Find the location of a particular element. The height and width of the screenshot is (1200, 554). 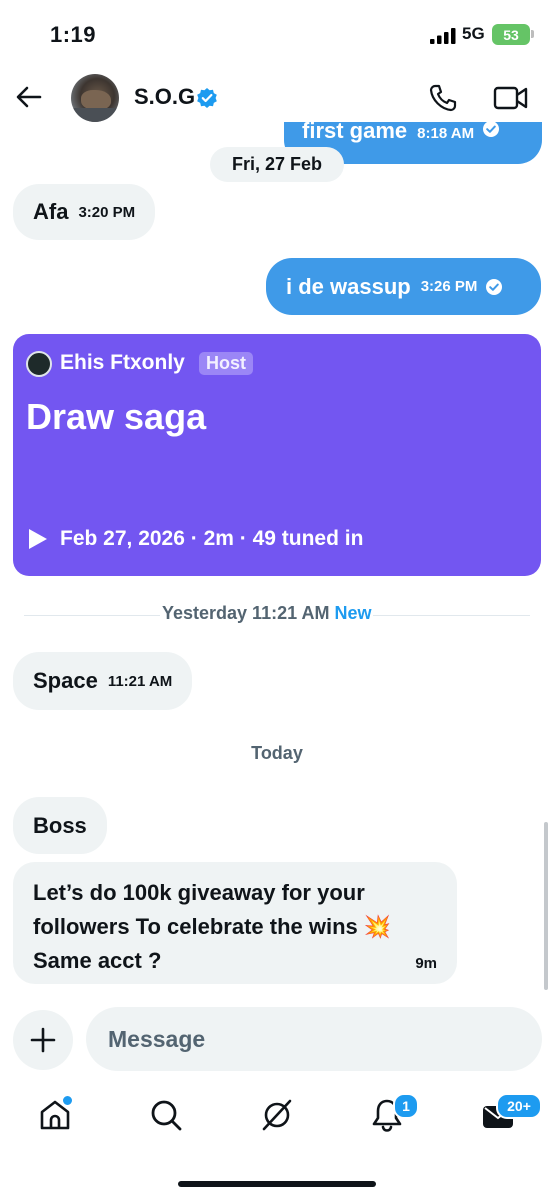

space-meta-text: Feb 27, 2026 · 2m · 49 tuned in is located at coordinates (212, 538).